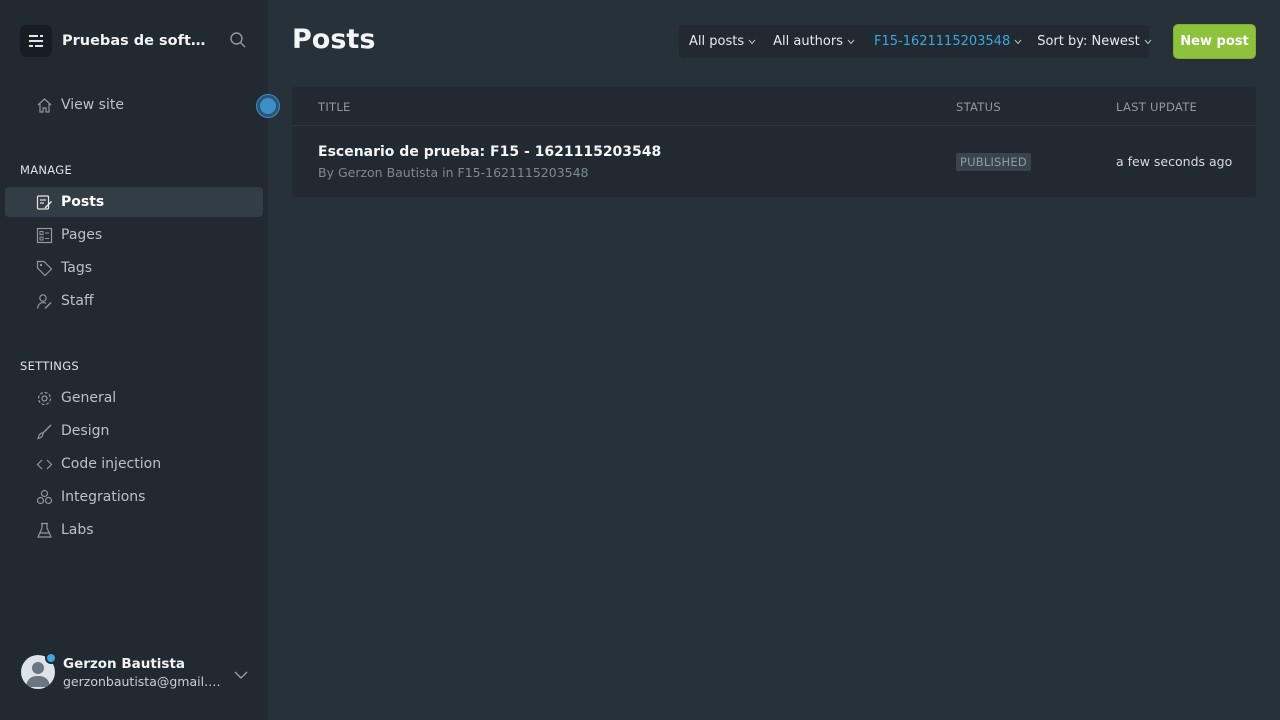  Describe the element at coordinates (77, 530) in the screenshot. I see `sidebar-item-label: Labs` at that location.